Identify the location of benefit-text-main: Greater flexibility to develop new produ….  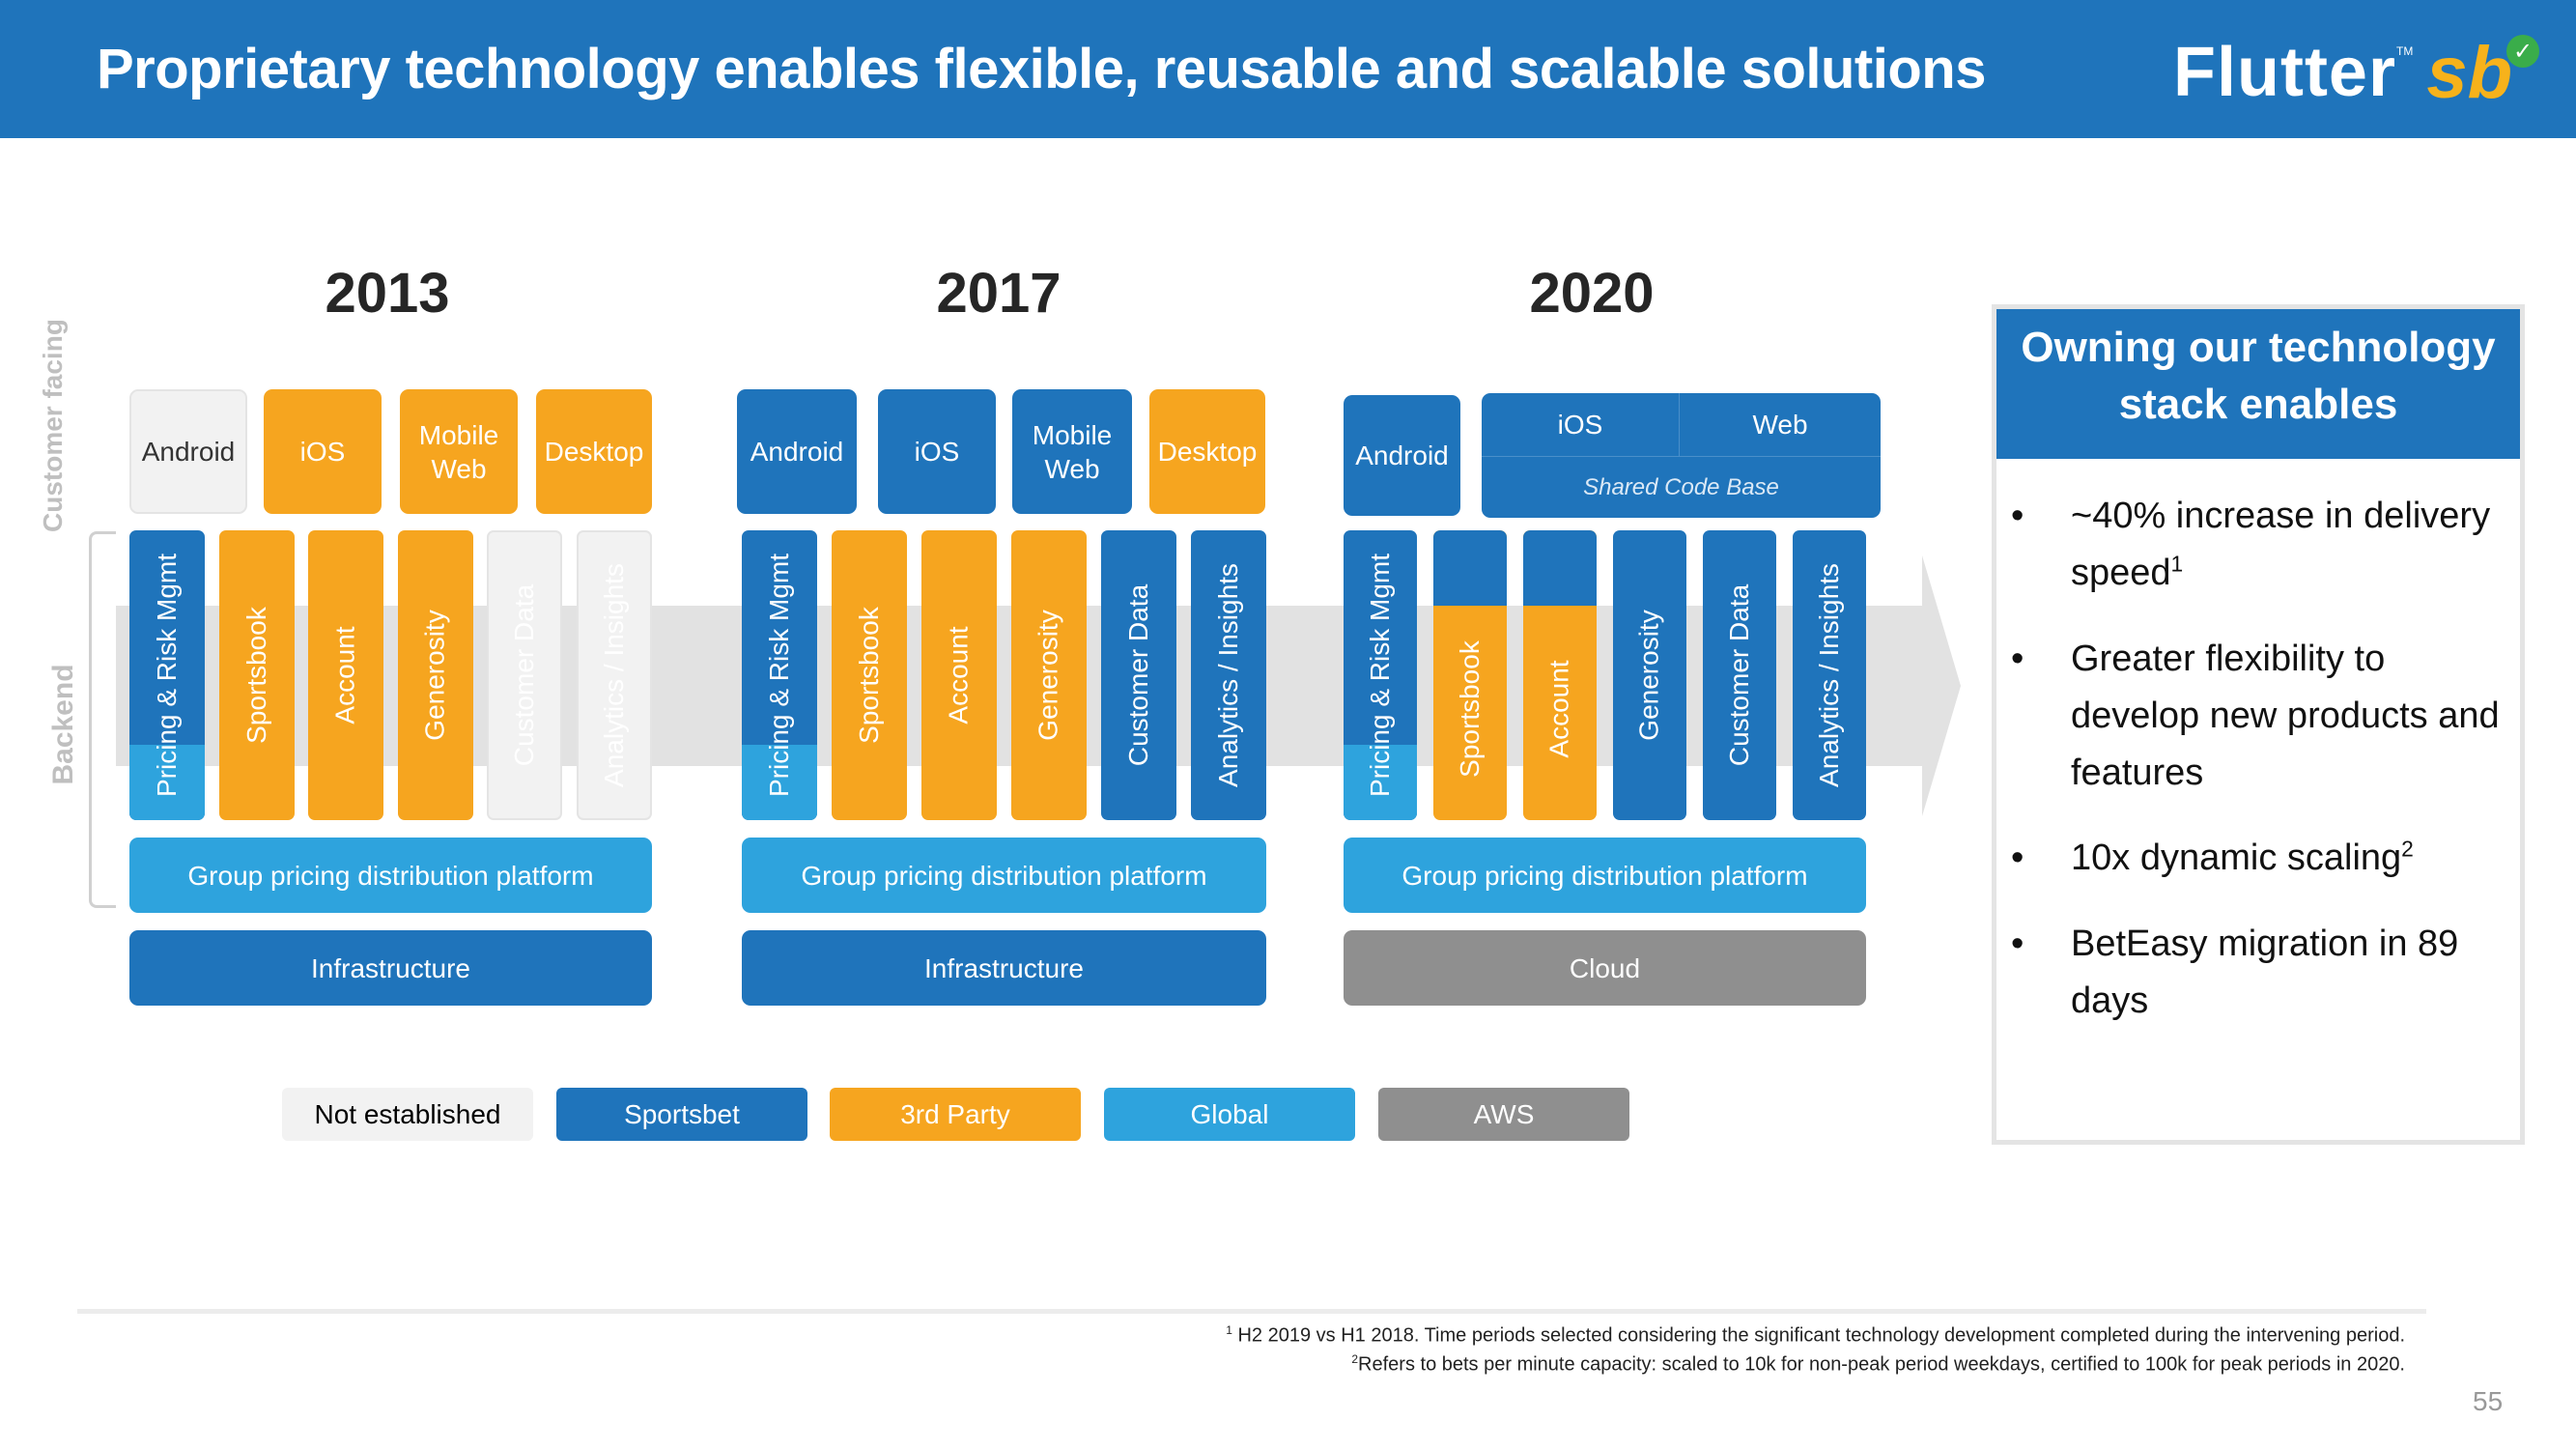
(2285, 715).